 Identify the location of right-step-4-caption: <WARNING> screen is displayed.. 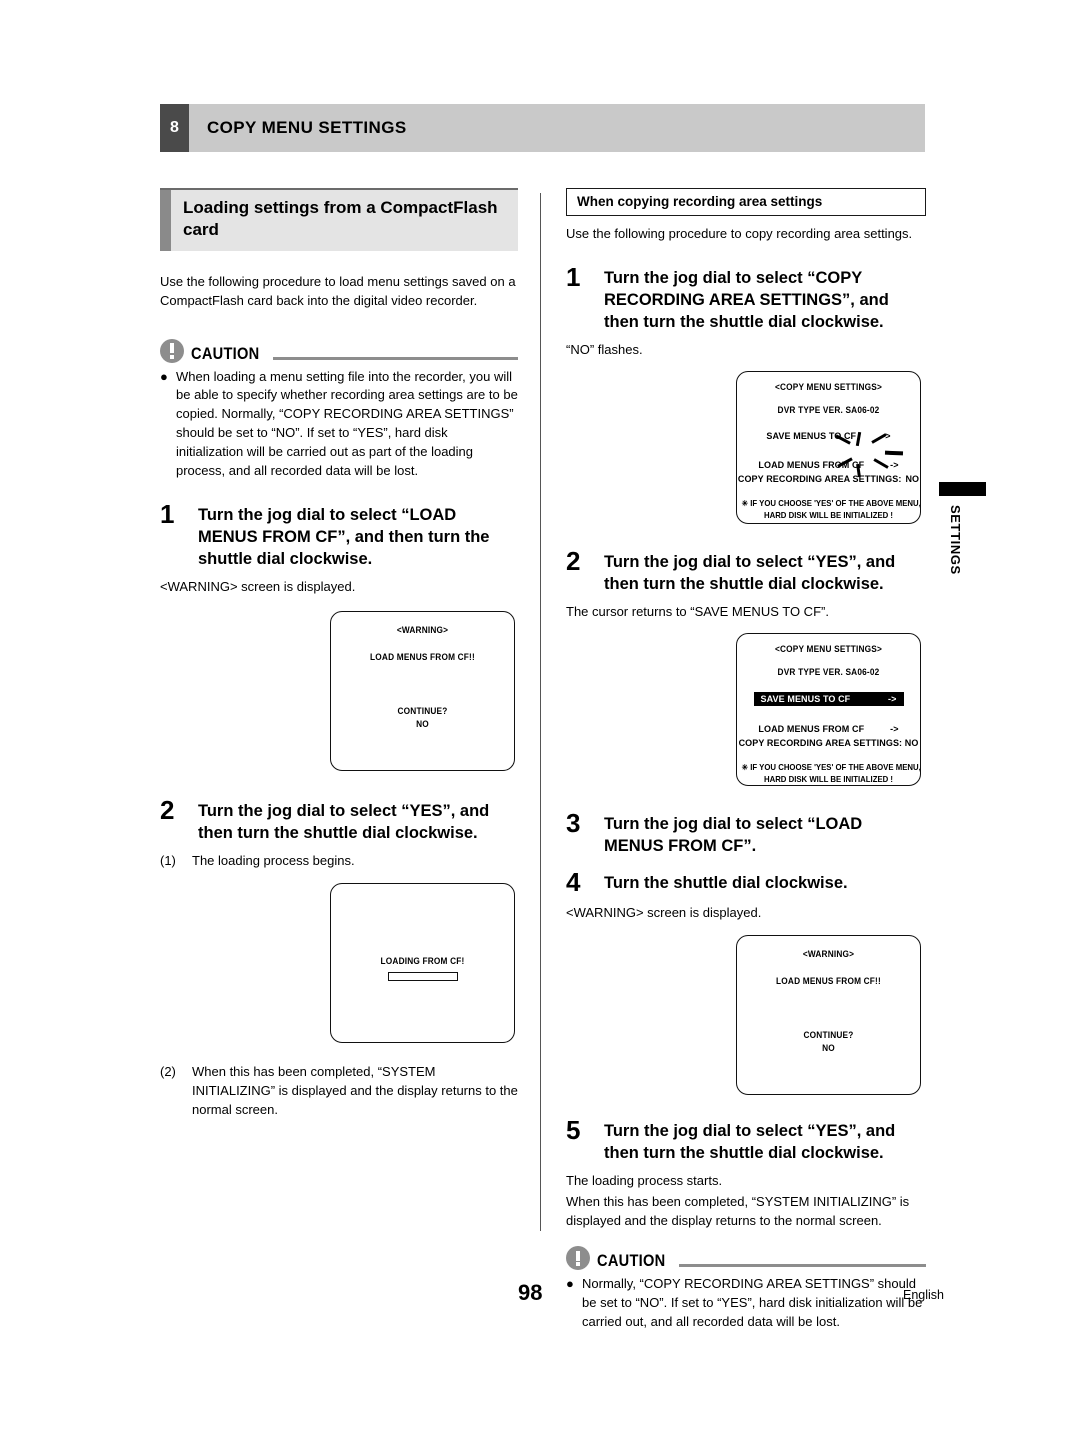
(664, 912).